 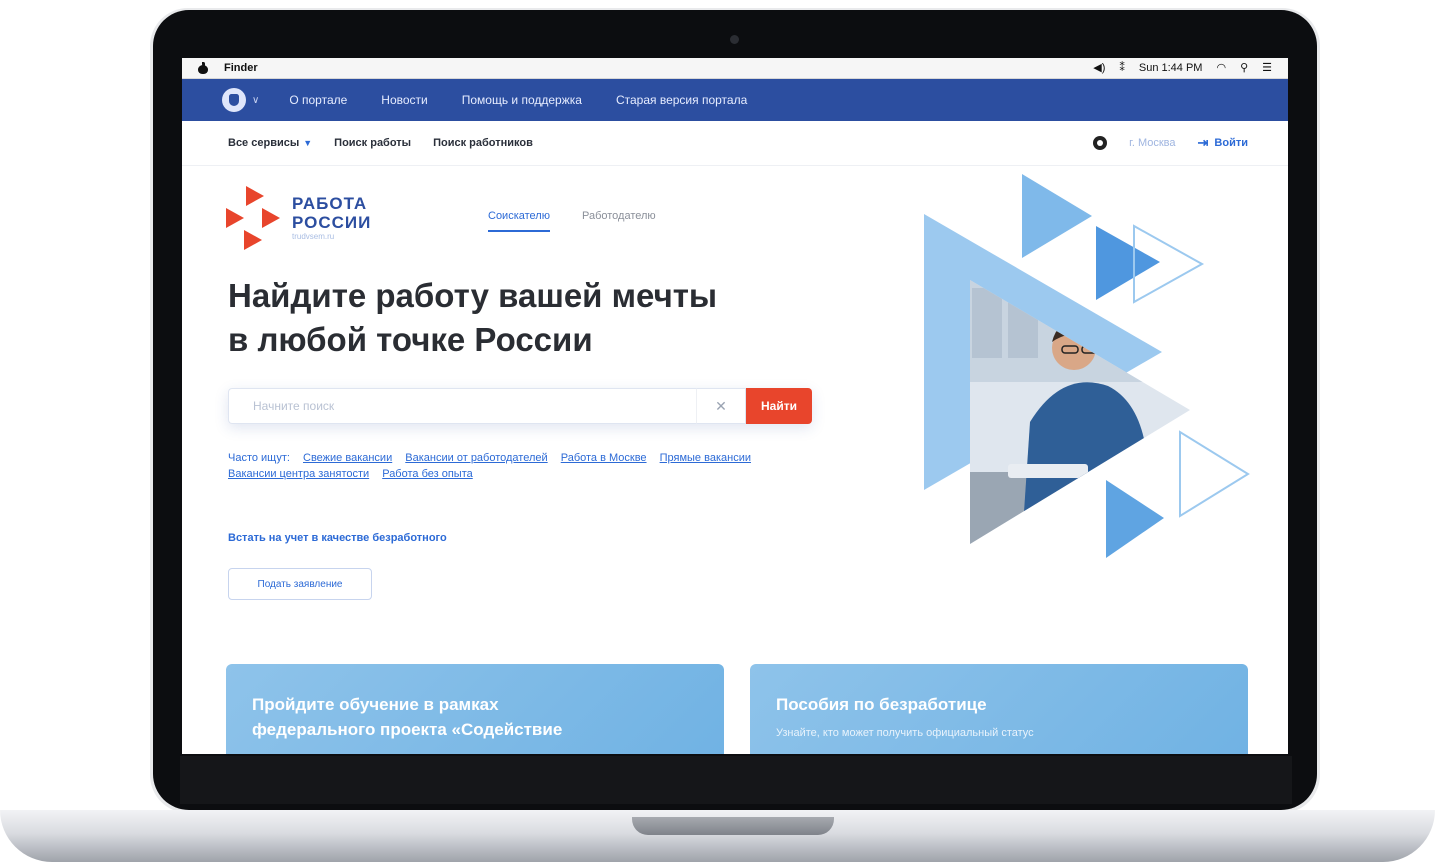 I want to click on site-logo: РАБОТА РОССИИ trudvsem.ru, so click(x=298, y=219).